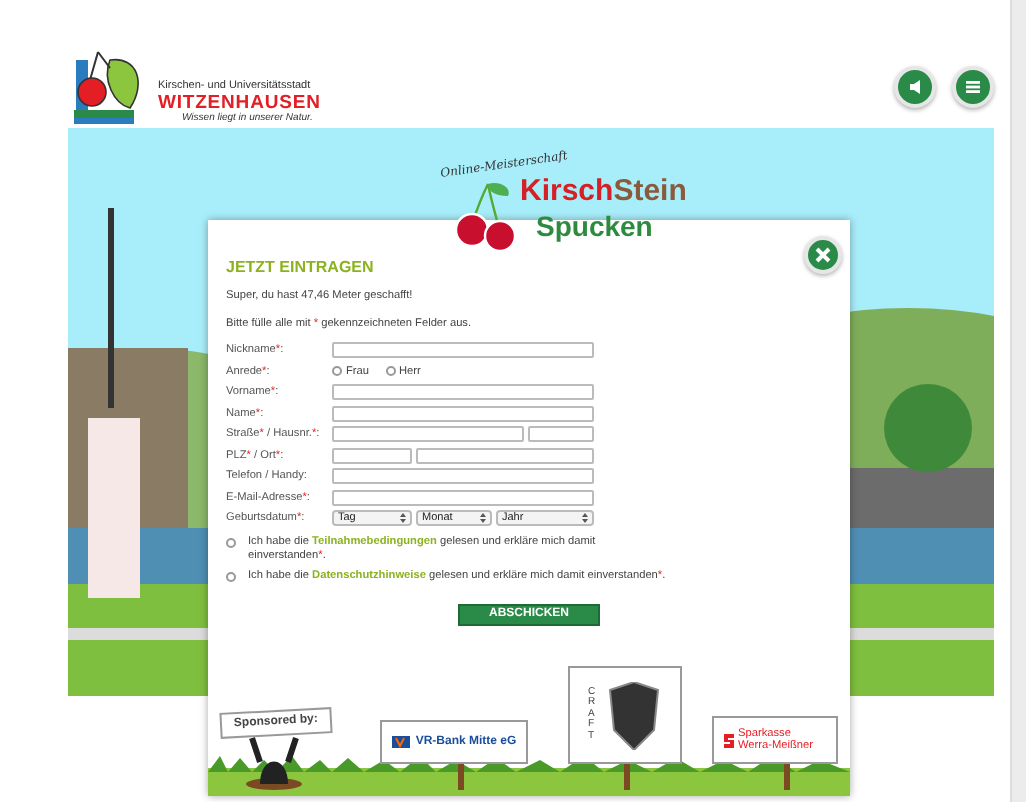 The image size is (1026, 802). I want to click on close-icon, so click(823, 255).